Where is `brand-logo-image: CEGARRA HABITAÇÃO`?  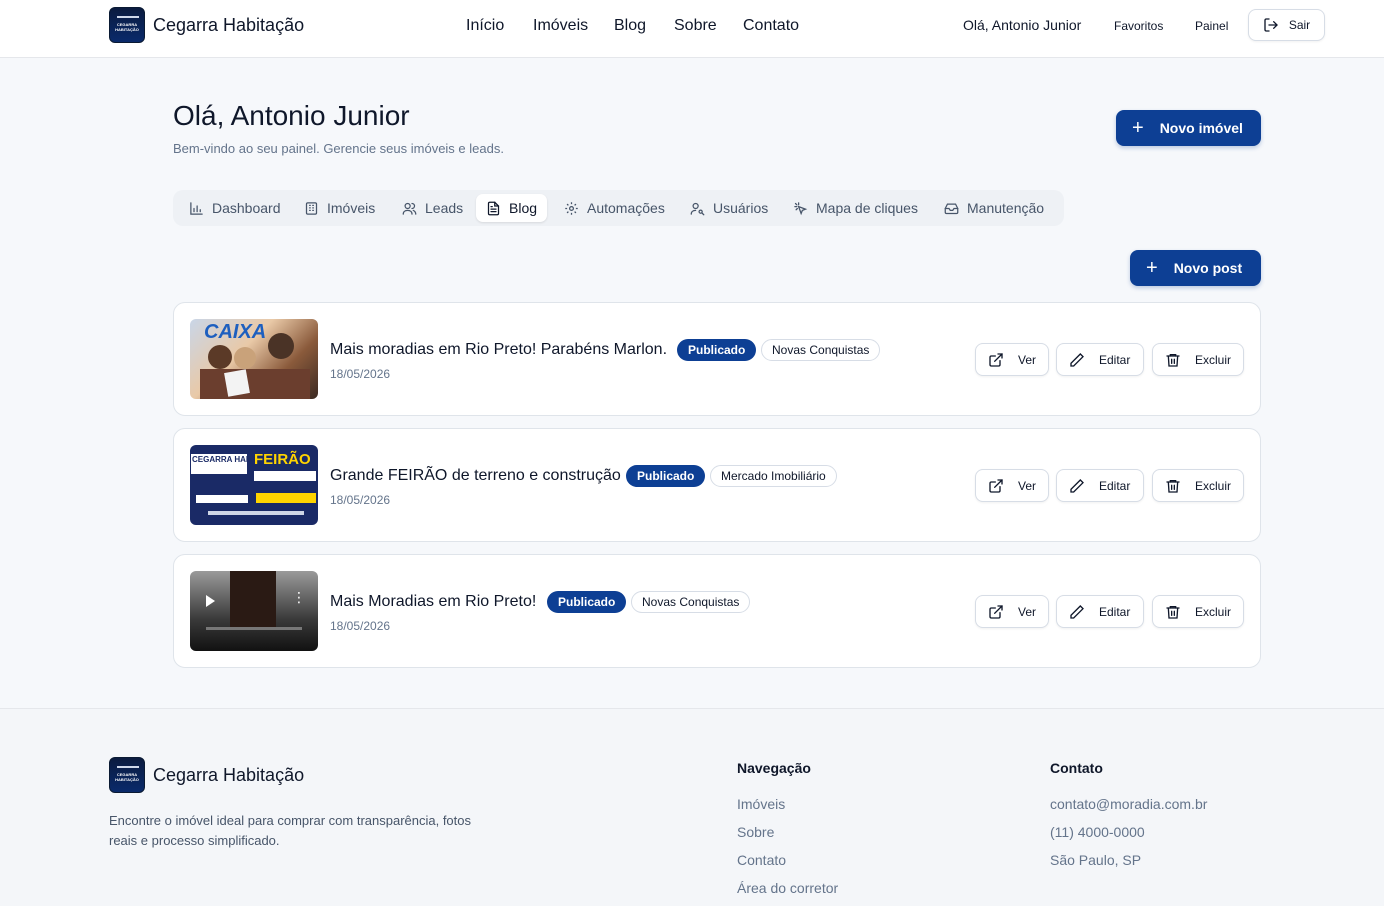
brand-logo-image: CEGARRA HABITAÇÃO is located at coordinates (127, 25).